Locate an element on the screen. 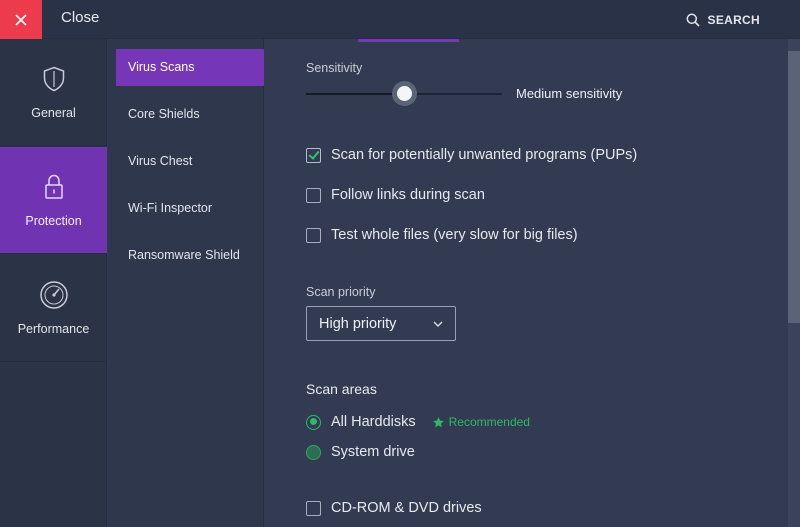 The height and width of the screenshot is (527, 800). nav-item-label: Protection is located at coordinates (53, 221).